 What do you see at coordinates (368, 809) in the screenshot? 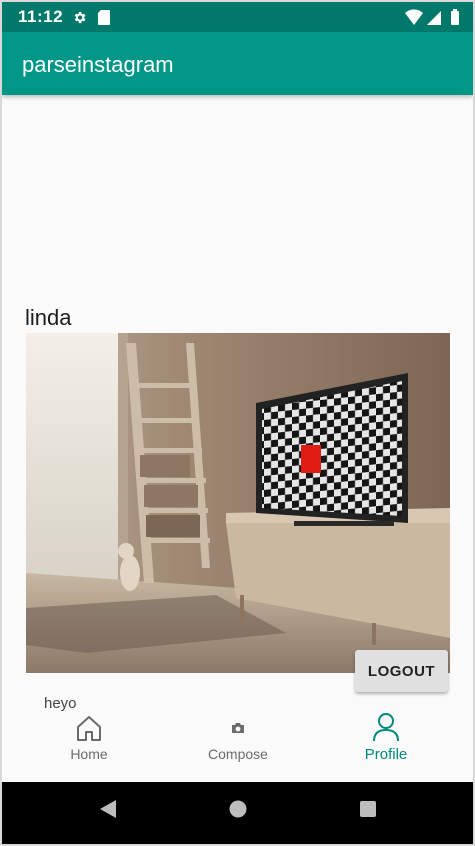
I see `recents-icon` at bounding box center [368, 809].